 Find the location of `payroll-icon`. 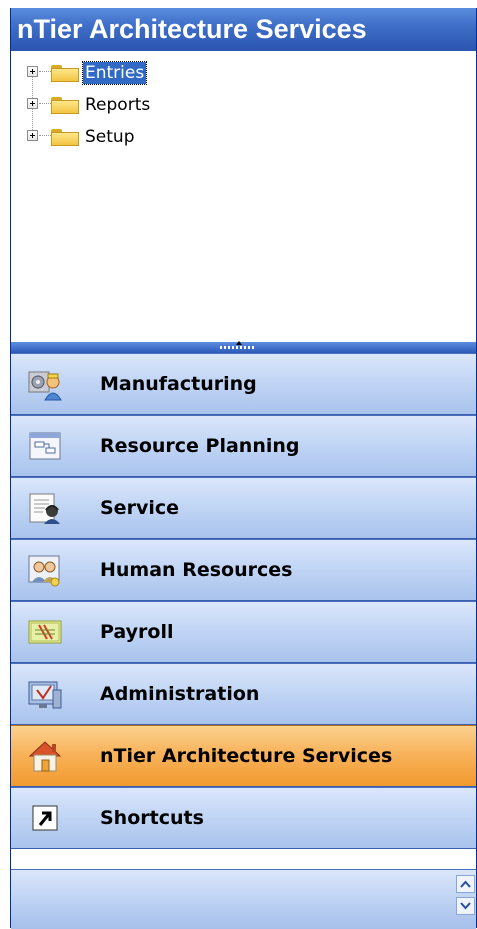

payroll-icon is located at coordinates (45, 632).